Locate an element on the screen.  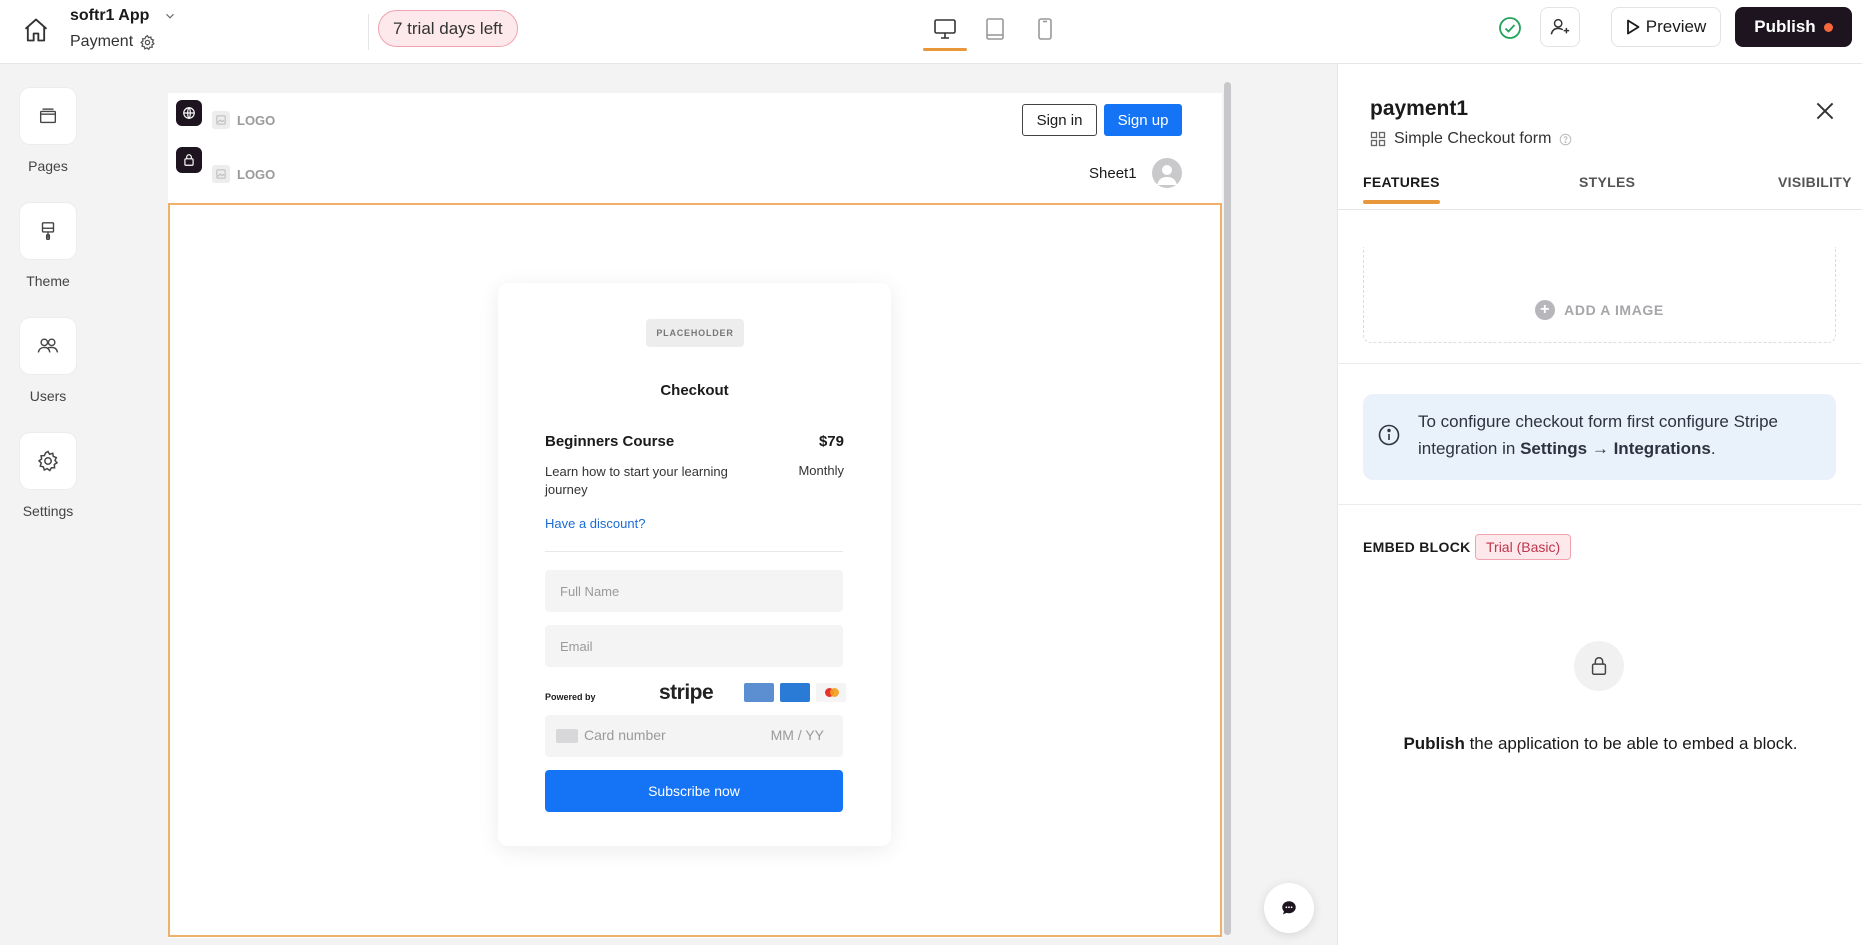
header-divider is located at coordinates (368, 32).